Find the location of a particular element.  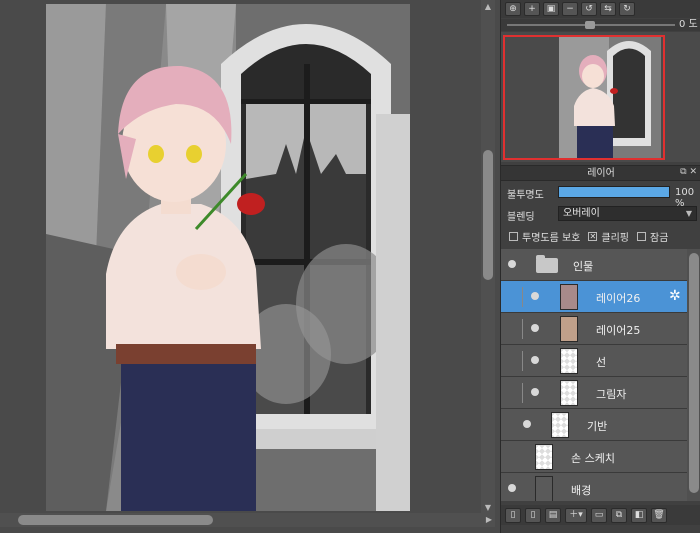

clipping-checkbox: ✕ 클리핑 is located at coordinates (608, 236).